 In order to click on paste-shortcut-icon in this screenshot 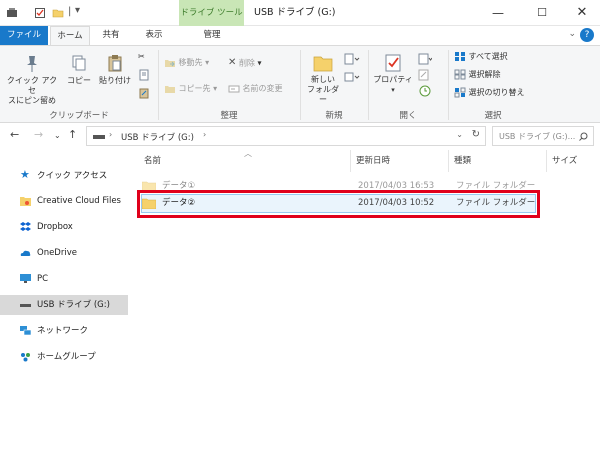, I will do `click(144, 93)`.